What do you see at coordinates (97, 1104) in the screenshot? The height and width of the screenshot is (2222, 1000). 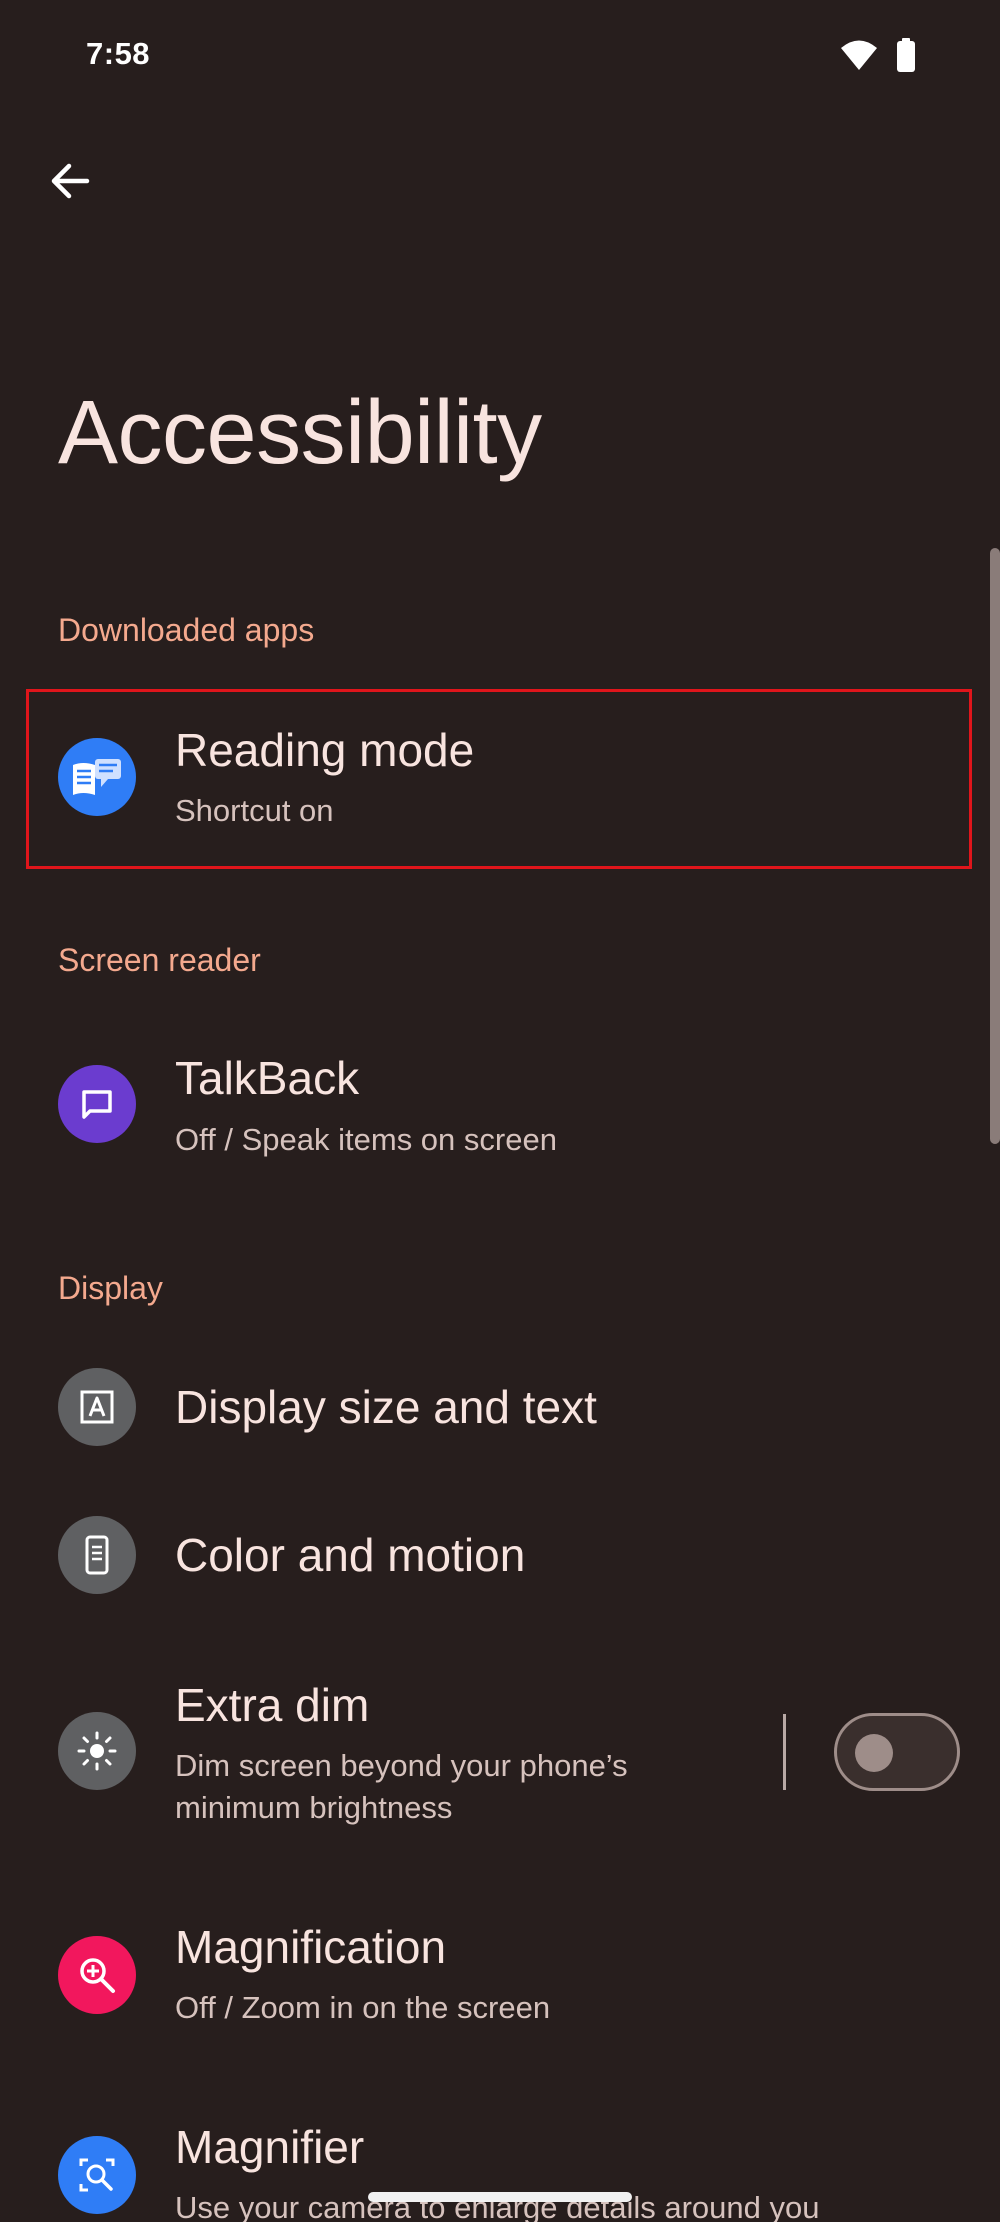 I see `talkback-icon` at bounding box center [97, 1104].